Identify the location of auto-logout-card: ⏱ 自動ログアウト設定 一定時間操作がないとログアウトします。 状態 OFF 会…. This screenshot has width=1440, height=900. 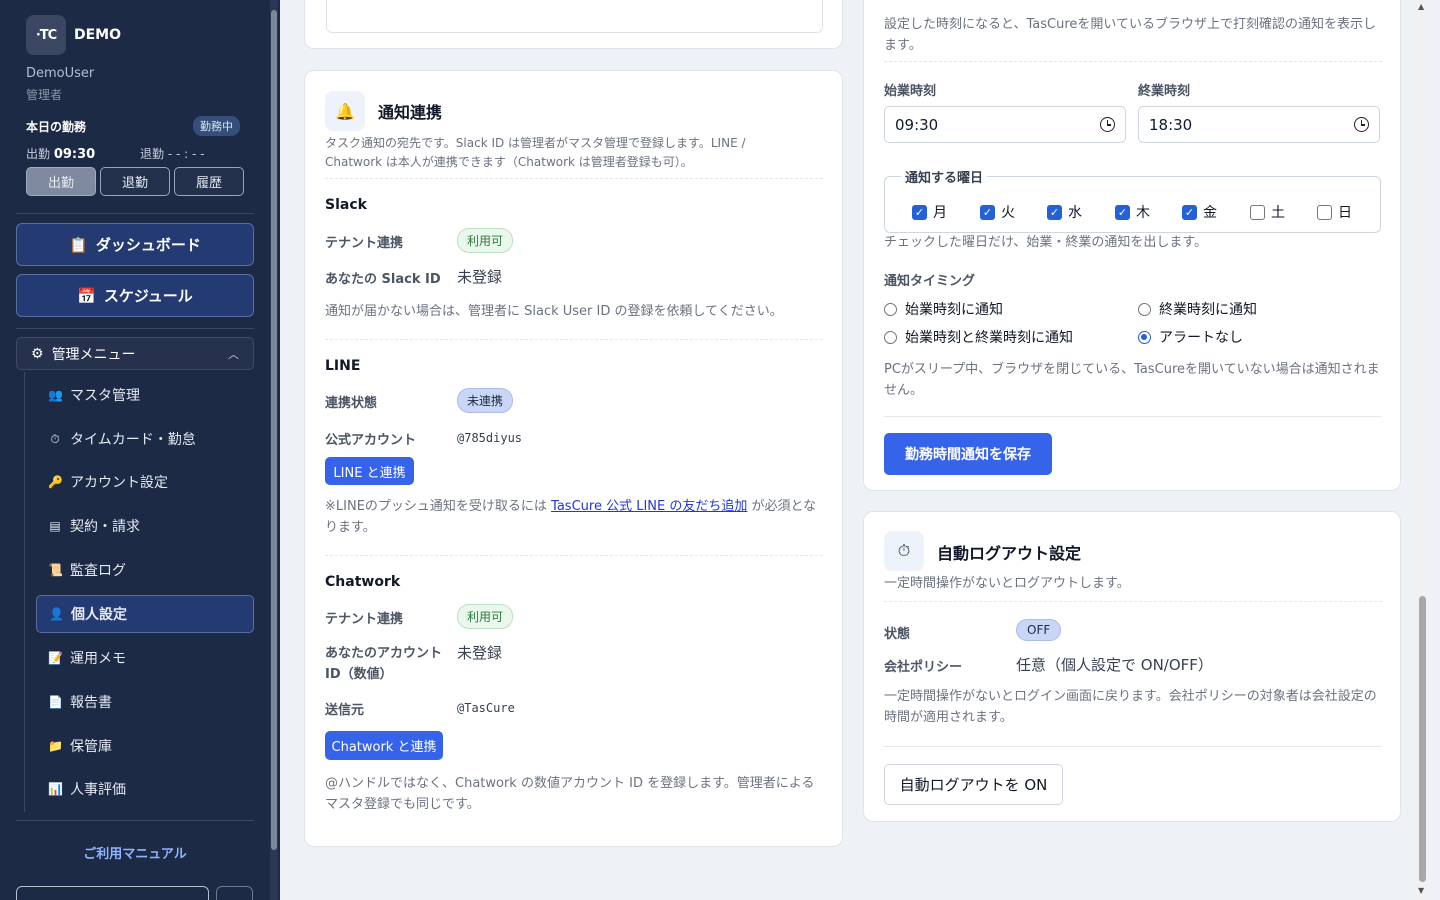
(1132, 666).